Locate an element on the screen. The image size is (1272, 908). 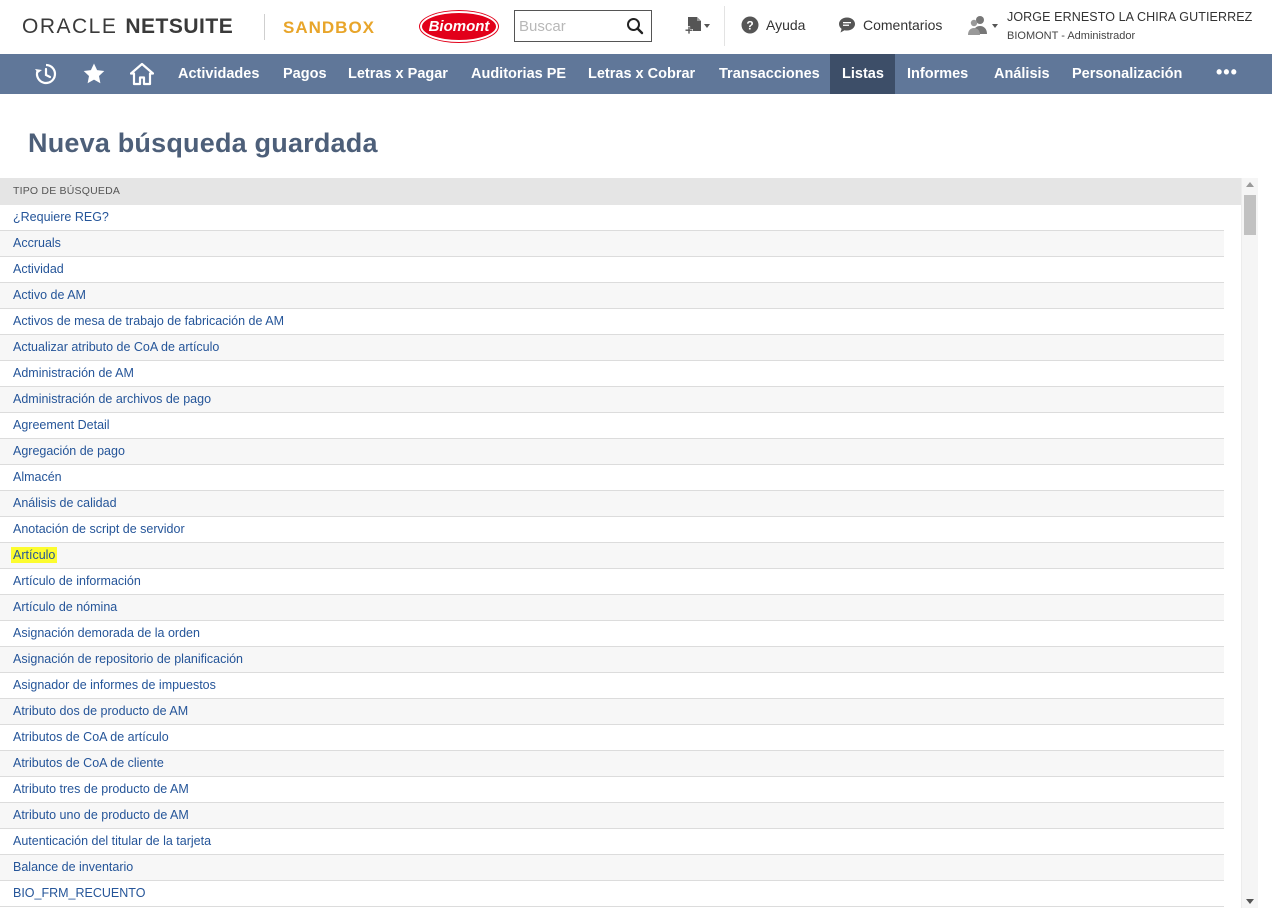
search-type-link: Artículo is located at coordinates (34, 555).